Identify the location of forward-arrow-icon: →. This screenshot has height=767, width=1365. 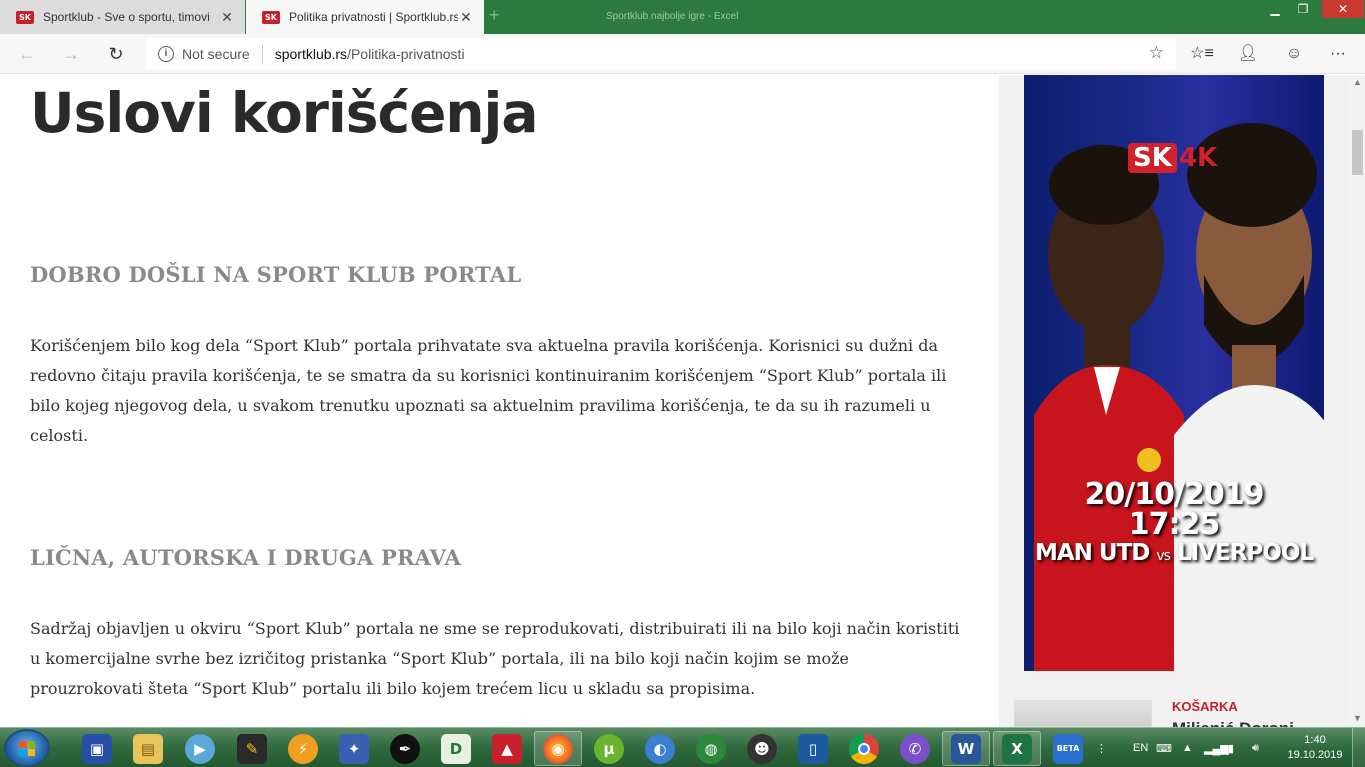
(71, 54).